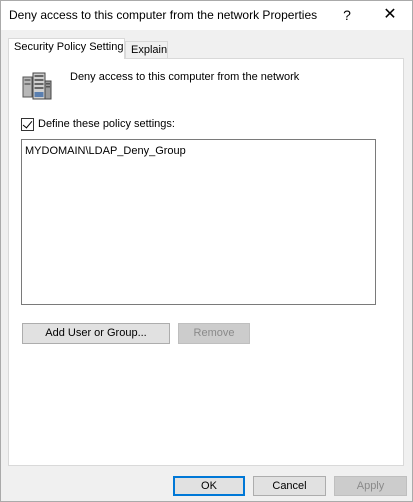 The image size is (413, 502). What do you see at coordinates (66, 48) in the screenshot?
I see `tab-security-policy-setting: Security Policy Setting` at bounding box center [66, 48].